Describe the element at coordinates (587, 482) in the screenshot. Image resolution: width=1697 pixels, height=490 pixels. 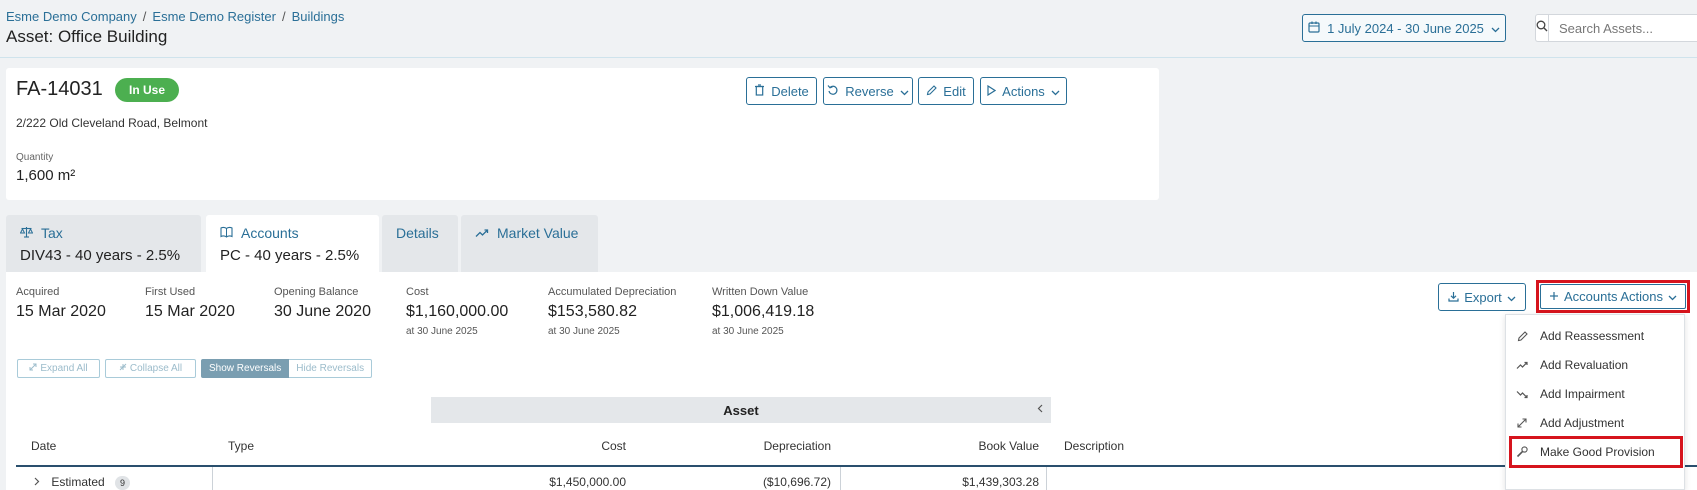
I see `row-cost: $1,450,000.00` at that location.